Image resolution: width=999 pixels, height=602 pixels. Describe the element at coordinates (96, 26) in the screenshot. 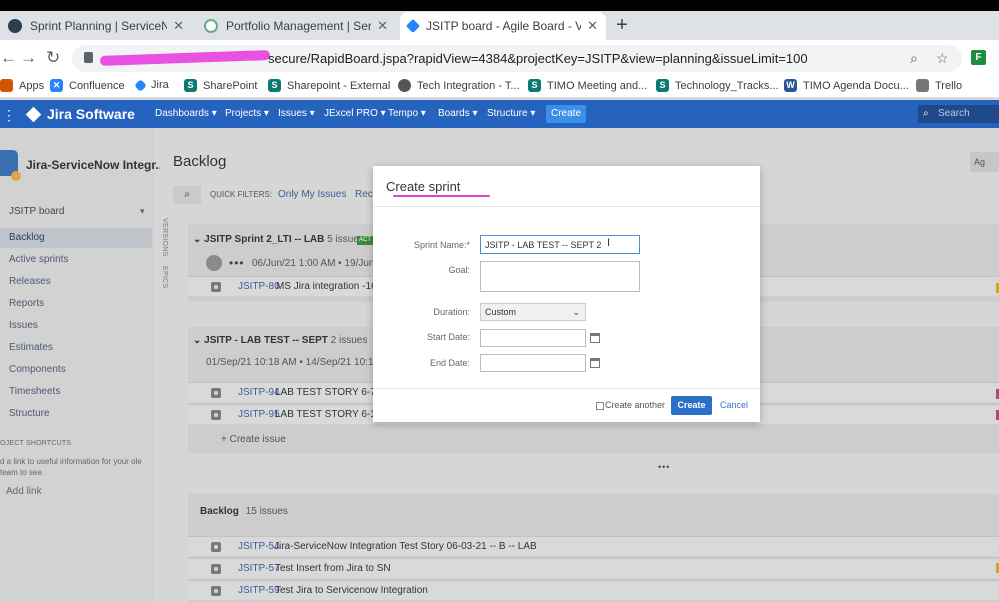

I see `browser-tab-sprint-planning: Sprint Planning | ServiceNow ✕` at that location.